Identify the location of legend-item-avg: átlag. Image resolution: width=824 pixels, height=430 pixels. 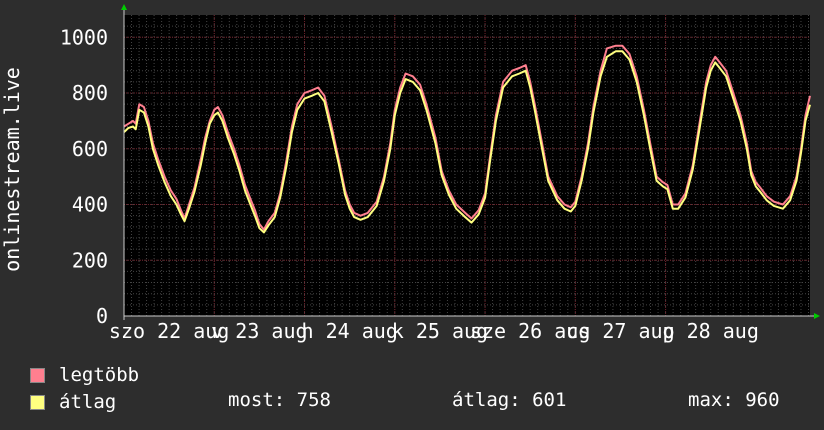
(84, 402).